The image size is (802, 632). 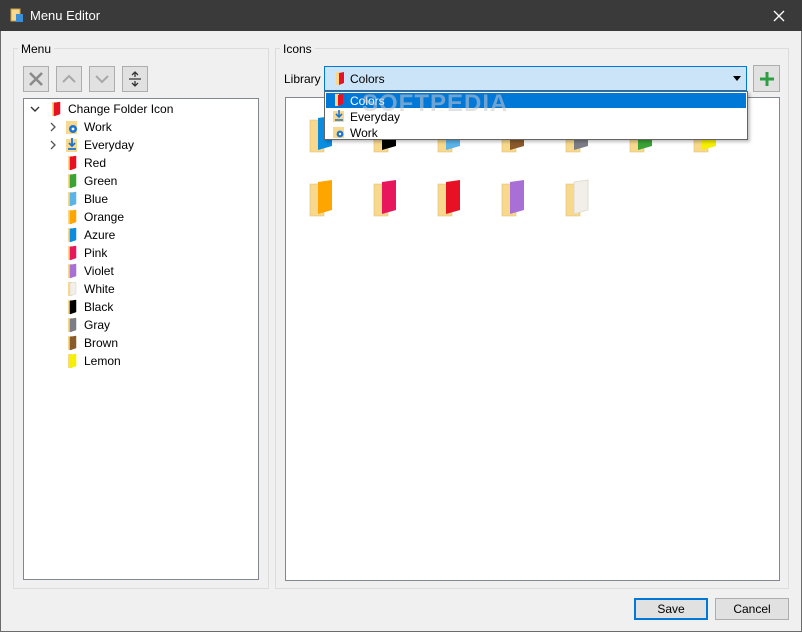 I want to click on close-button, so click(x=779, y=15).